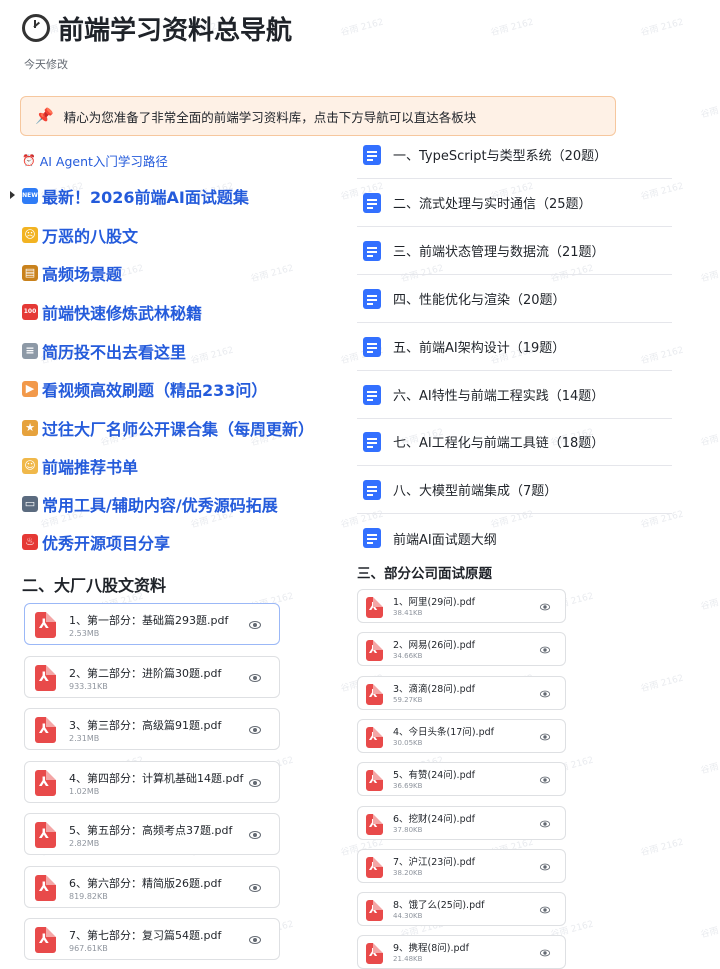 The width and height of the screenshot is (720, 969). What do you see at coordinates (168, 428) in the screenshot?
I see `nav-link-7: ★ 过往大厂名师公开课合集（每周更新）` at bounding box center [168, 428].